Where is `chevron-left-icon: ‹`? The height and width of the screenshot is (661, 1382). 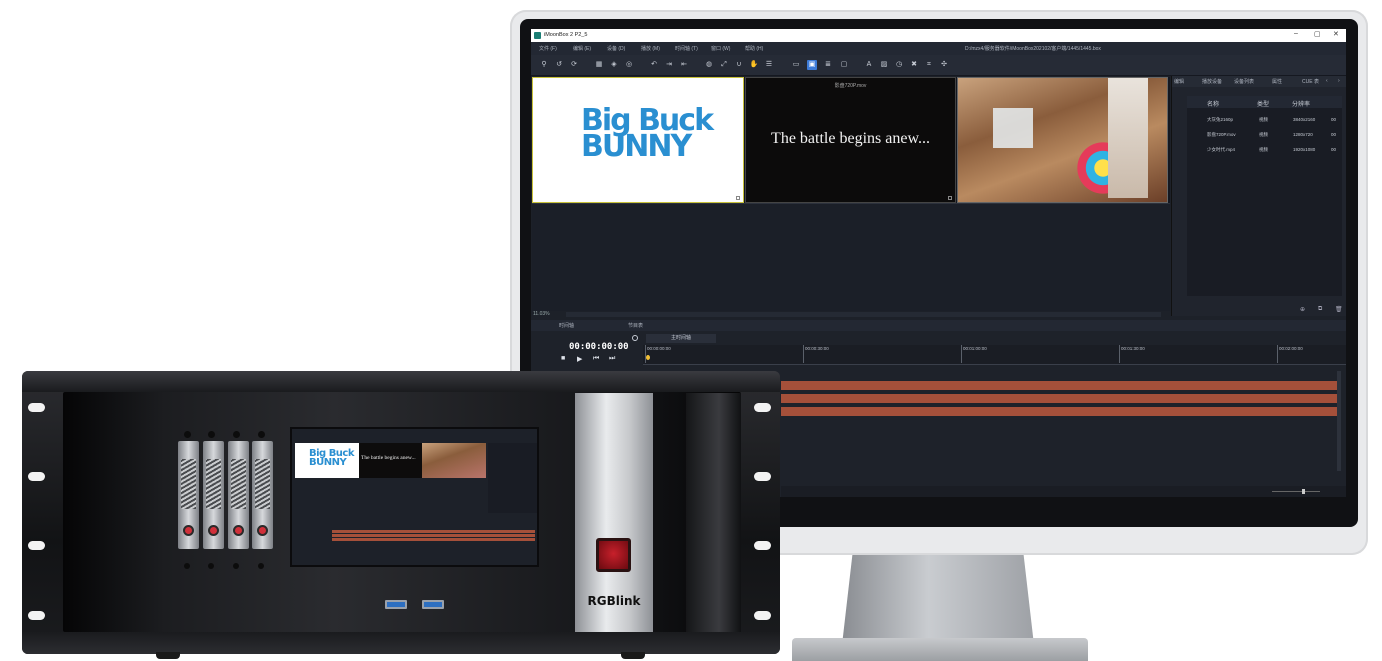
chevron-left-icon: ‹ is located at coordinates (1327, 81).